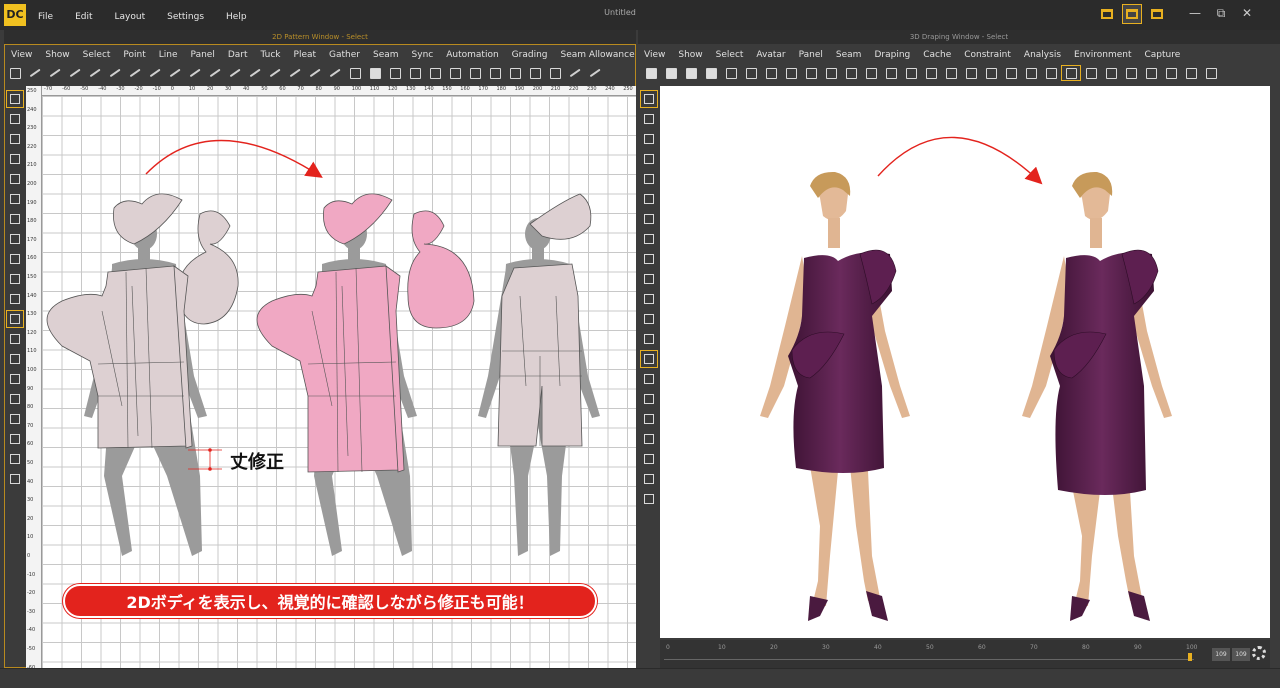 This screenshot has width=1280, height=688. Describe the element at coordinates (386, 55) in the screenshot. I see `pattern-menu-seam: Seam` at that location.